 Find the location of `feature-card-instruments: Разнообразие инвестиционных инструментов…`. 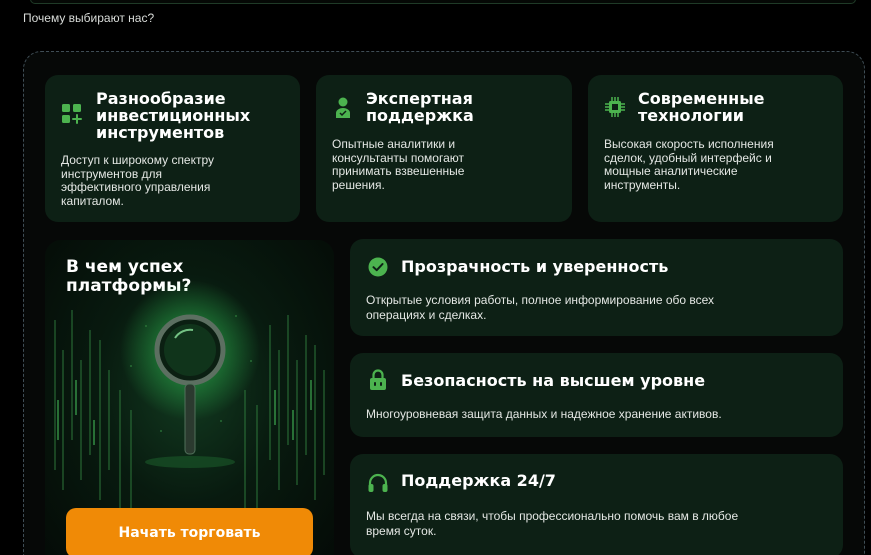

feature-card-instruments: Разнообразие инвестиционных инструментов… is located at coordinates (172, 148).